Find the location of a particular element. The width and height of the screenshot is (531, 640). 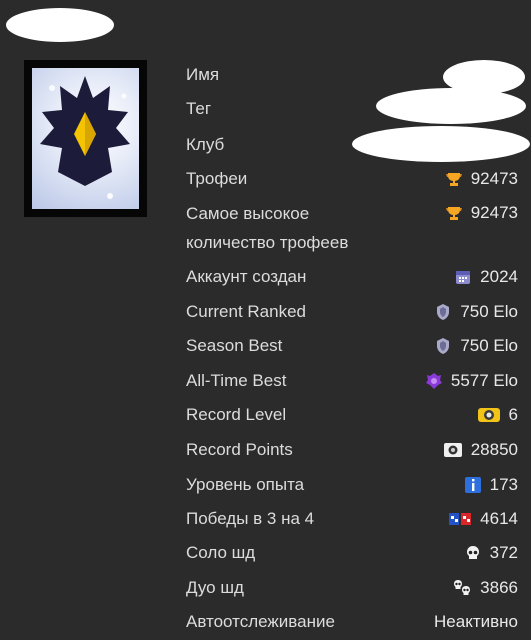

autotrack-label: Автоотслеживание is located at coordinates (260, 621).